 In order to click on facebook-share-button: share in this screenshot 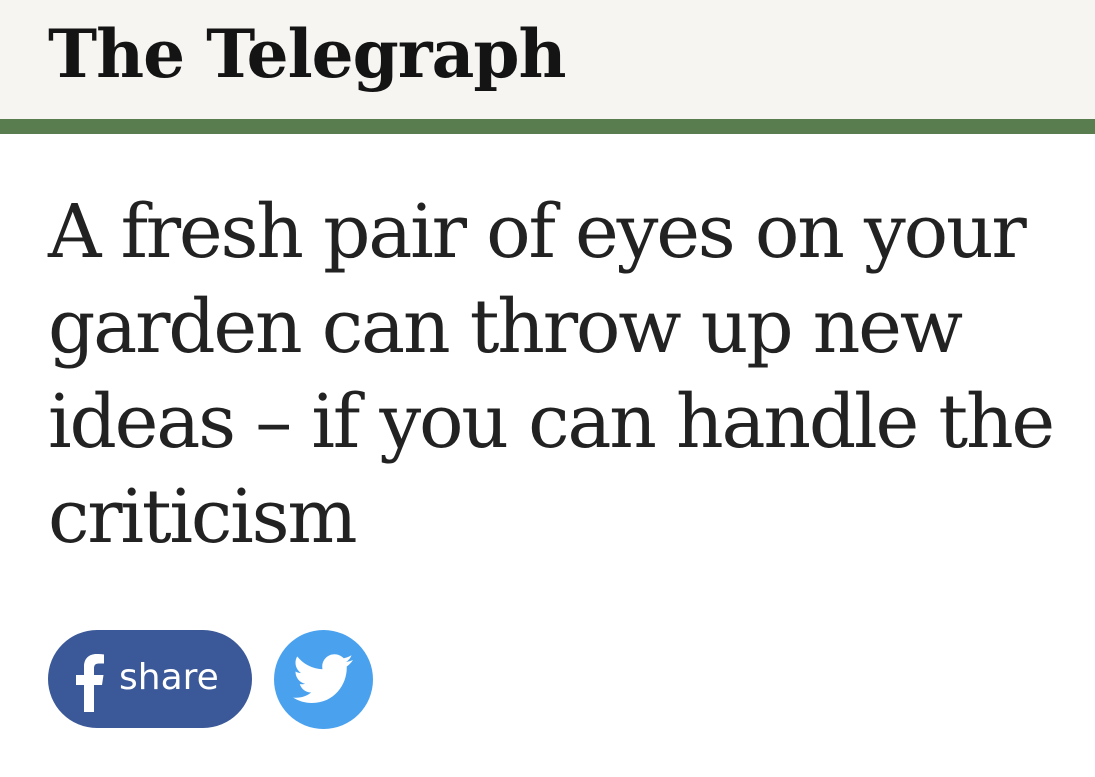, I will do `click(150, 679)`.